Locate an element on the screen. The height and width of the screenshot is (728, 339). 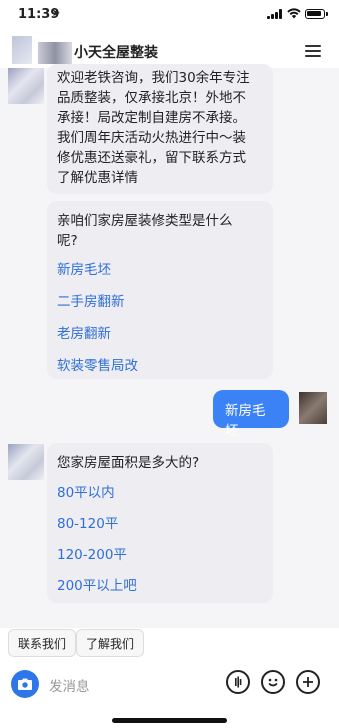
battery-icon is located at coordinates (315, 14).